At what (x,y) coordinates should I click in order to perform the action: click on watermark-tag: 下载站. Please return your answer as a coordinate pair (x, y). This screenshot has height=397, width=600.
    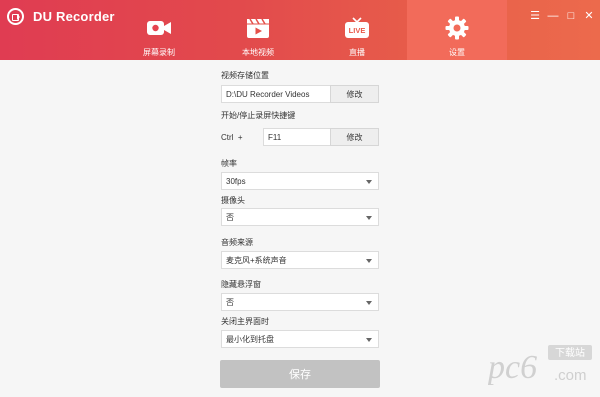
    Looking at the image, I should click on (570, 352).